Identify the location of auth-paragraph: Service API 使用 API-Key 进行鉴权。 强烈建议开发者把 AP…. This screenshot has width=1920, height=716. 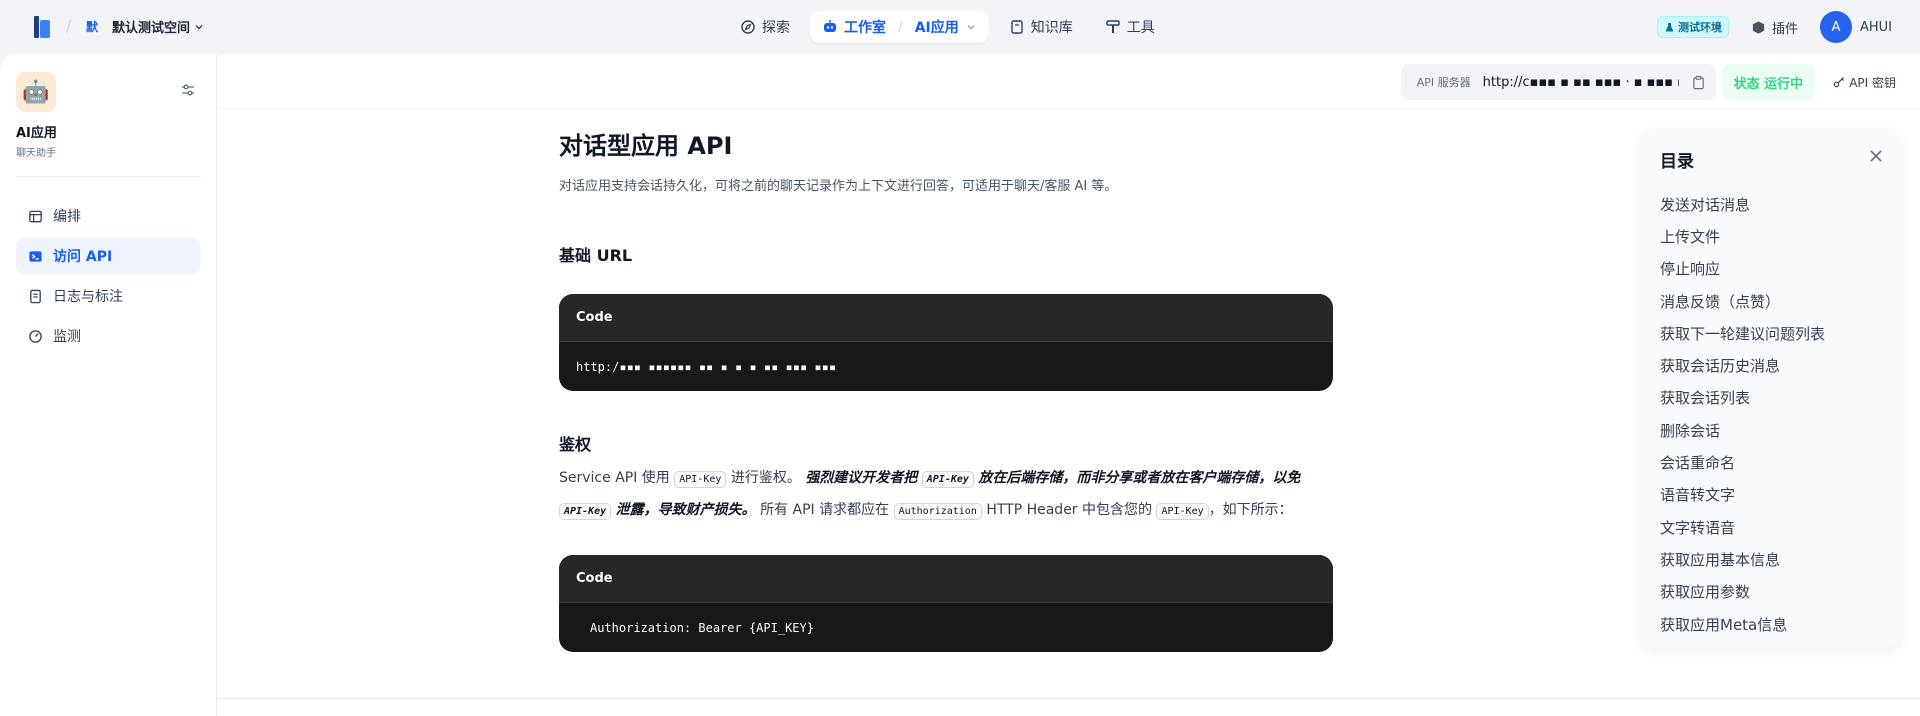
(946, 495).